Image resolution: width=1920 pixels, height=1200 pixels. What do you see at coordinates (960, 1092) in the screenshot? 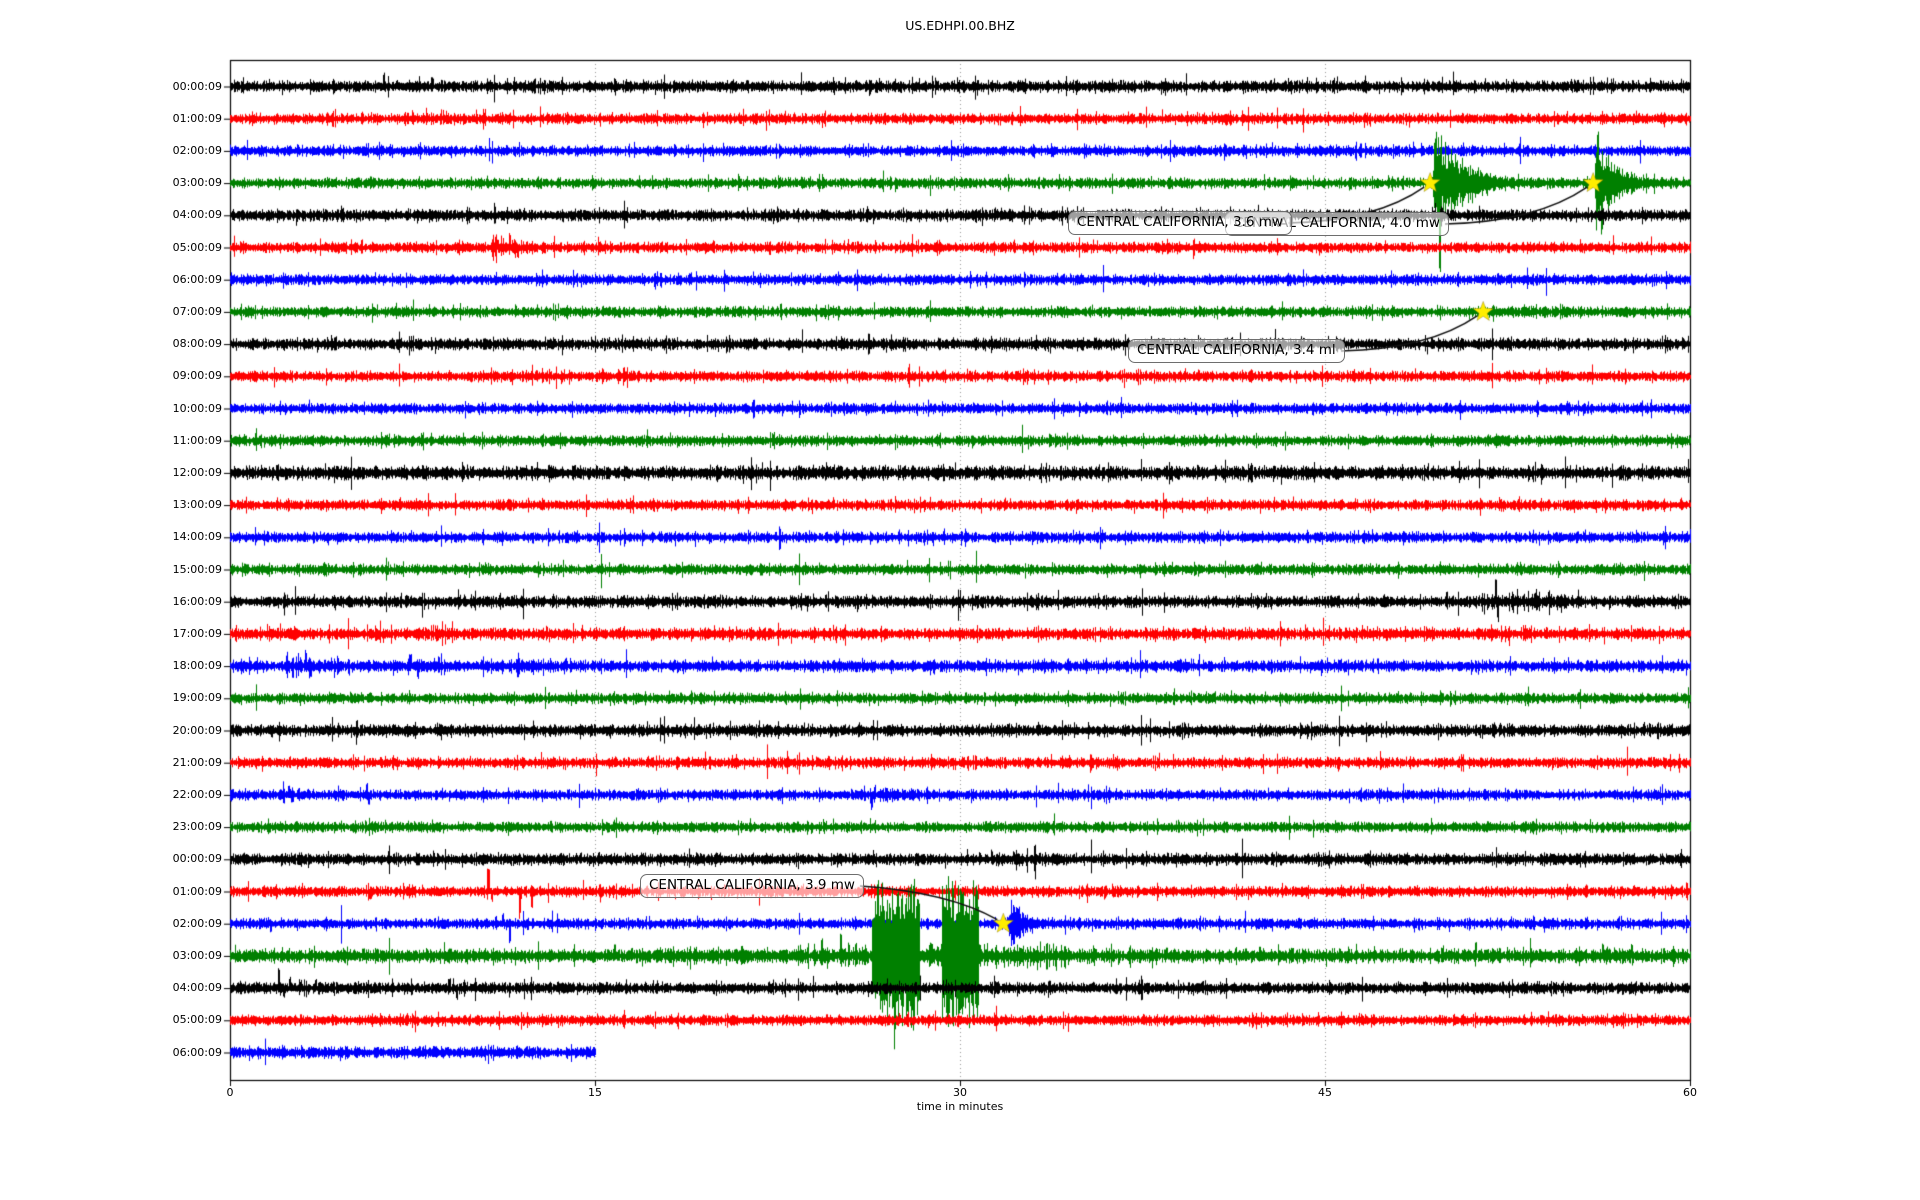
I see `x-axis-tick-label: 30` at bounding box center [960, 1092].